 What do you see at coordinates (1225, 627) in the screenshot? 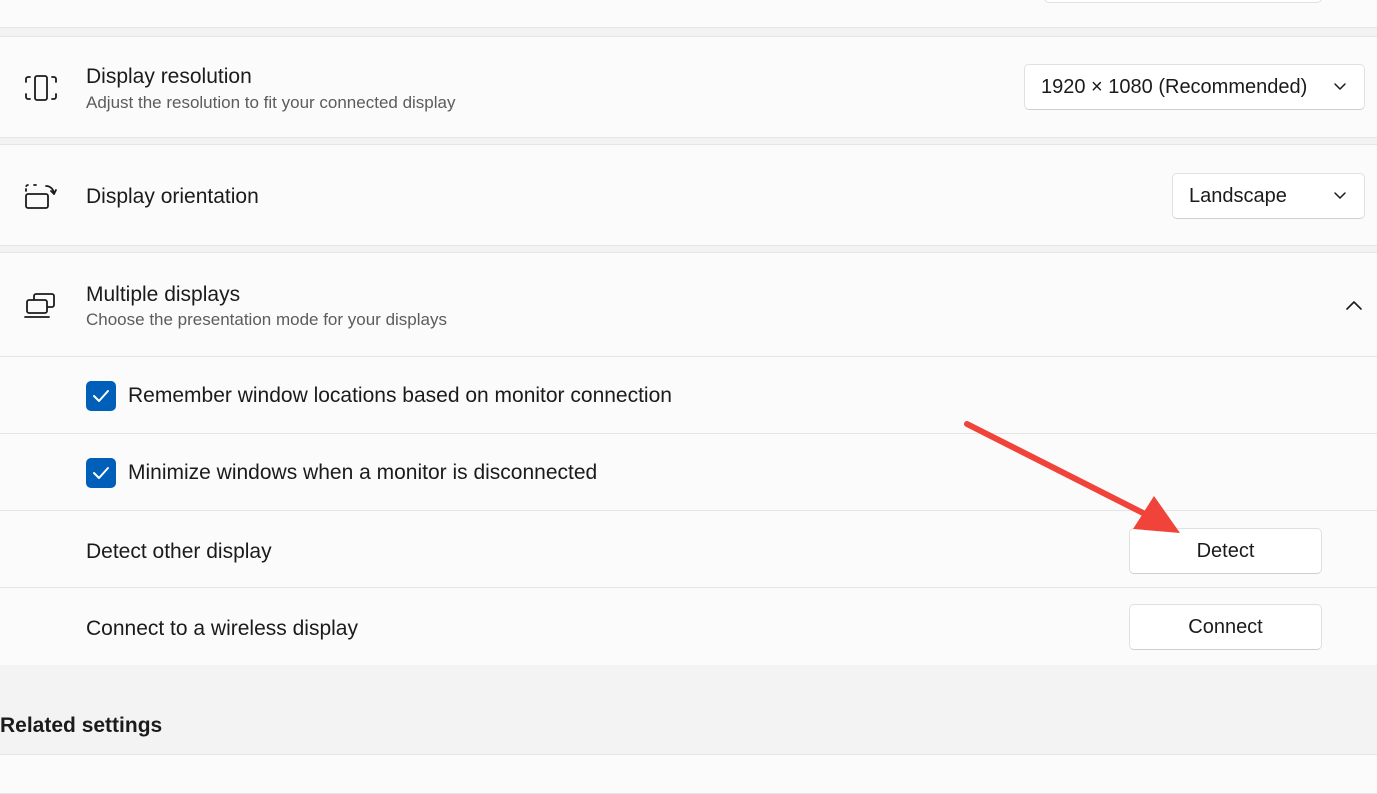
I see `connect-button: Connect` at bounding box center [1225, 627].